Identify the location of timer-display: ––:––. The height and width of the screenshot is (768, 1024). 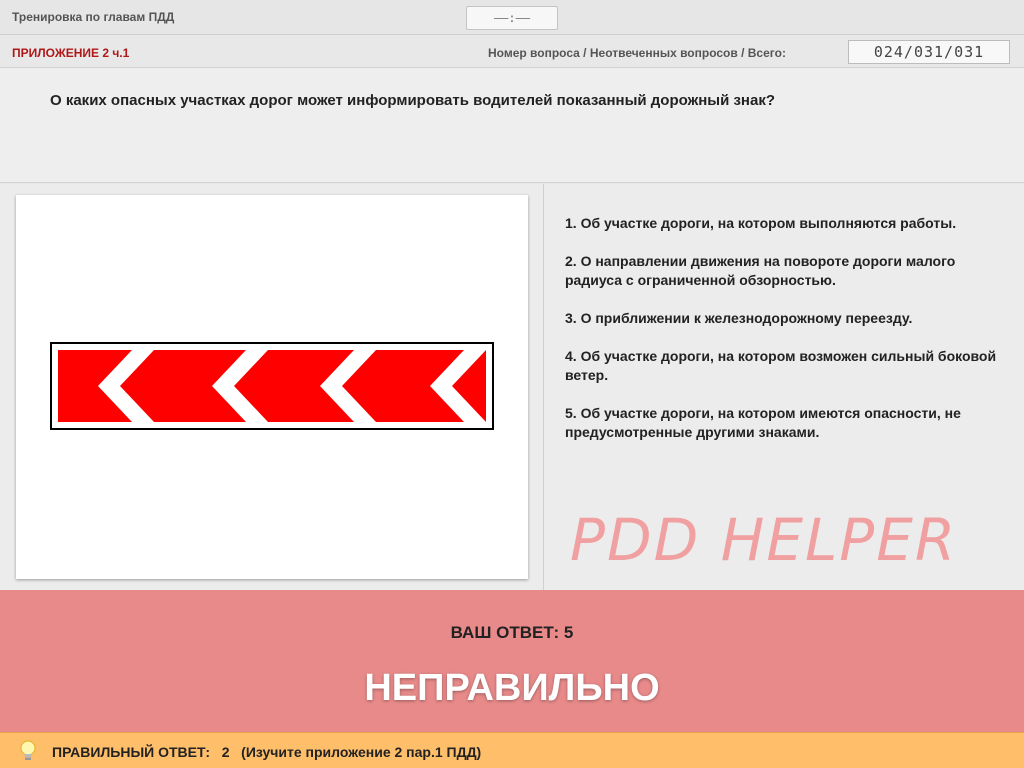
(512, 18).